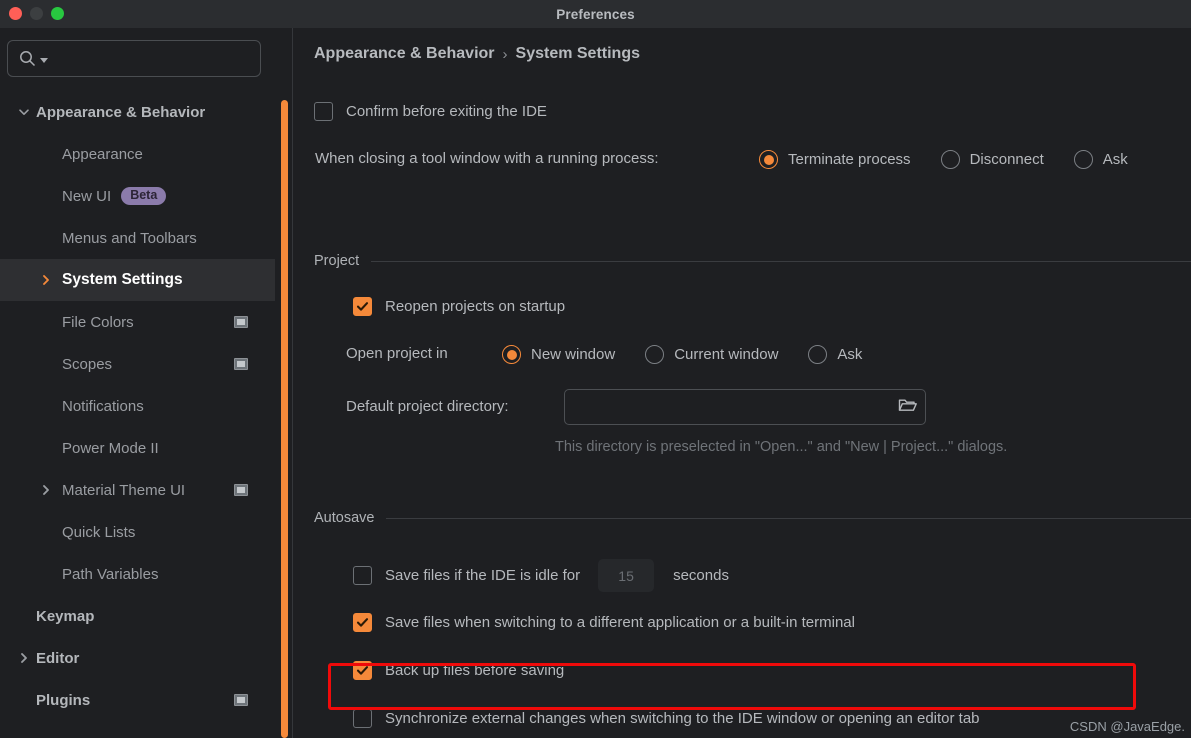 This screenshot has width=1191, height=738. I want to click on sidebar-item-label: Notifications, so click(103, 406).